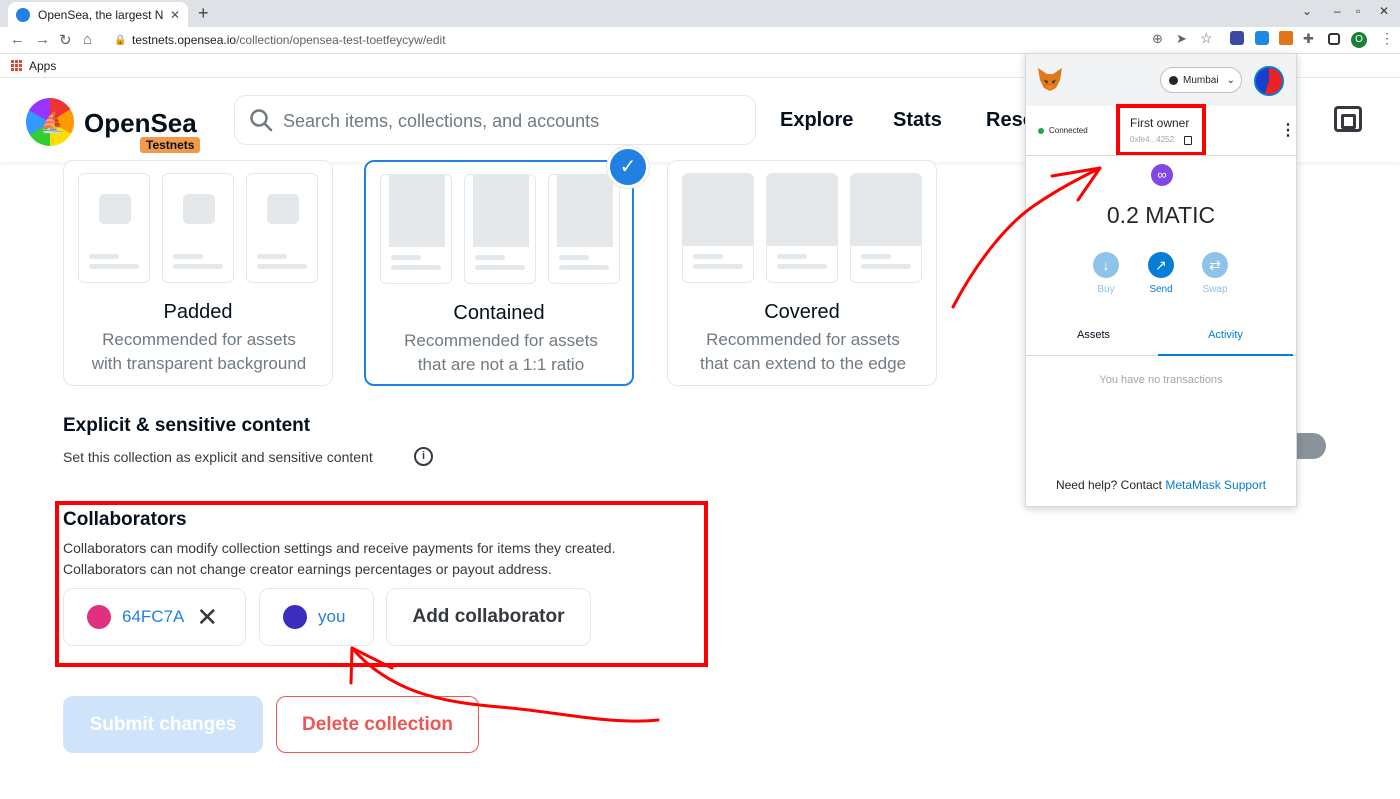 The image size is (1400, 799). What do you see at coordinates (163, 724) in the screenshot?
I see `submit-changes-button: Submit changes` at bounding box center [163, 724].